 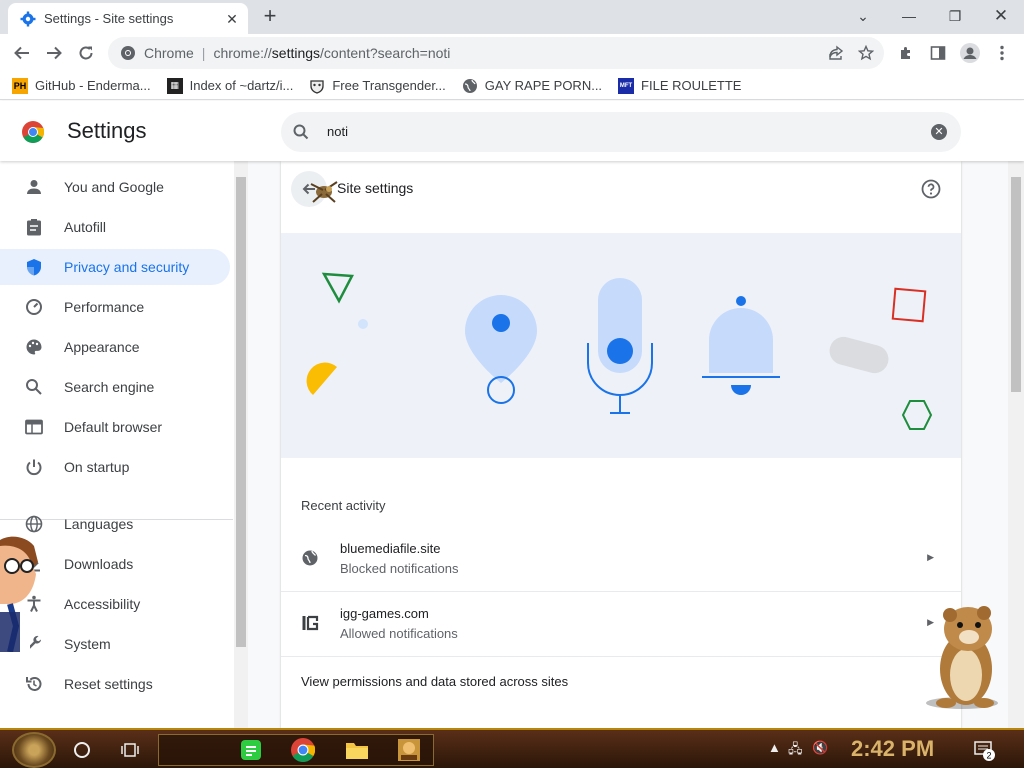 I want to click on taskbar-apps, so click(x=296, y=750).